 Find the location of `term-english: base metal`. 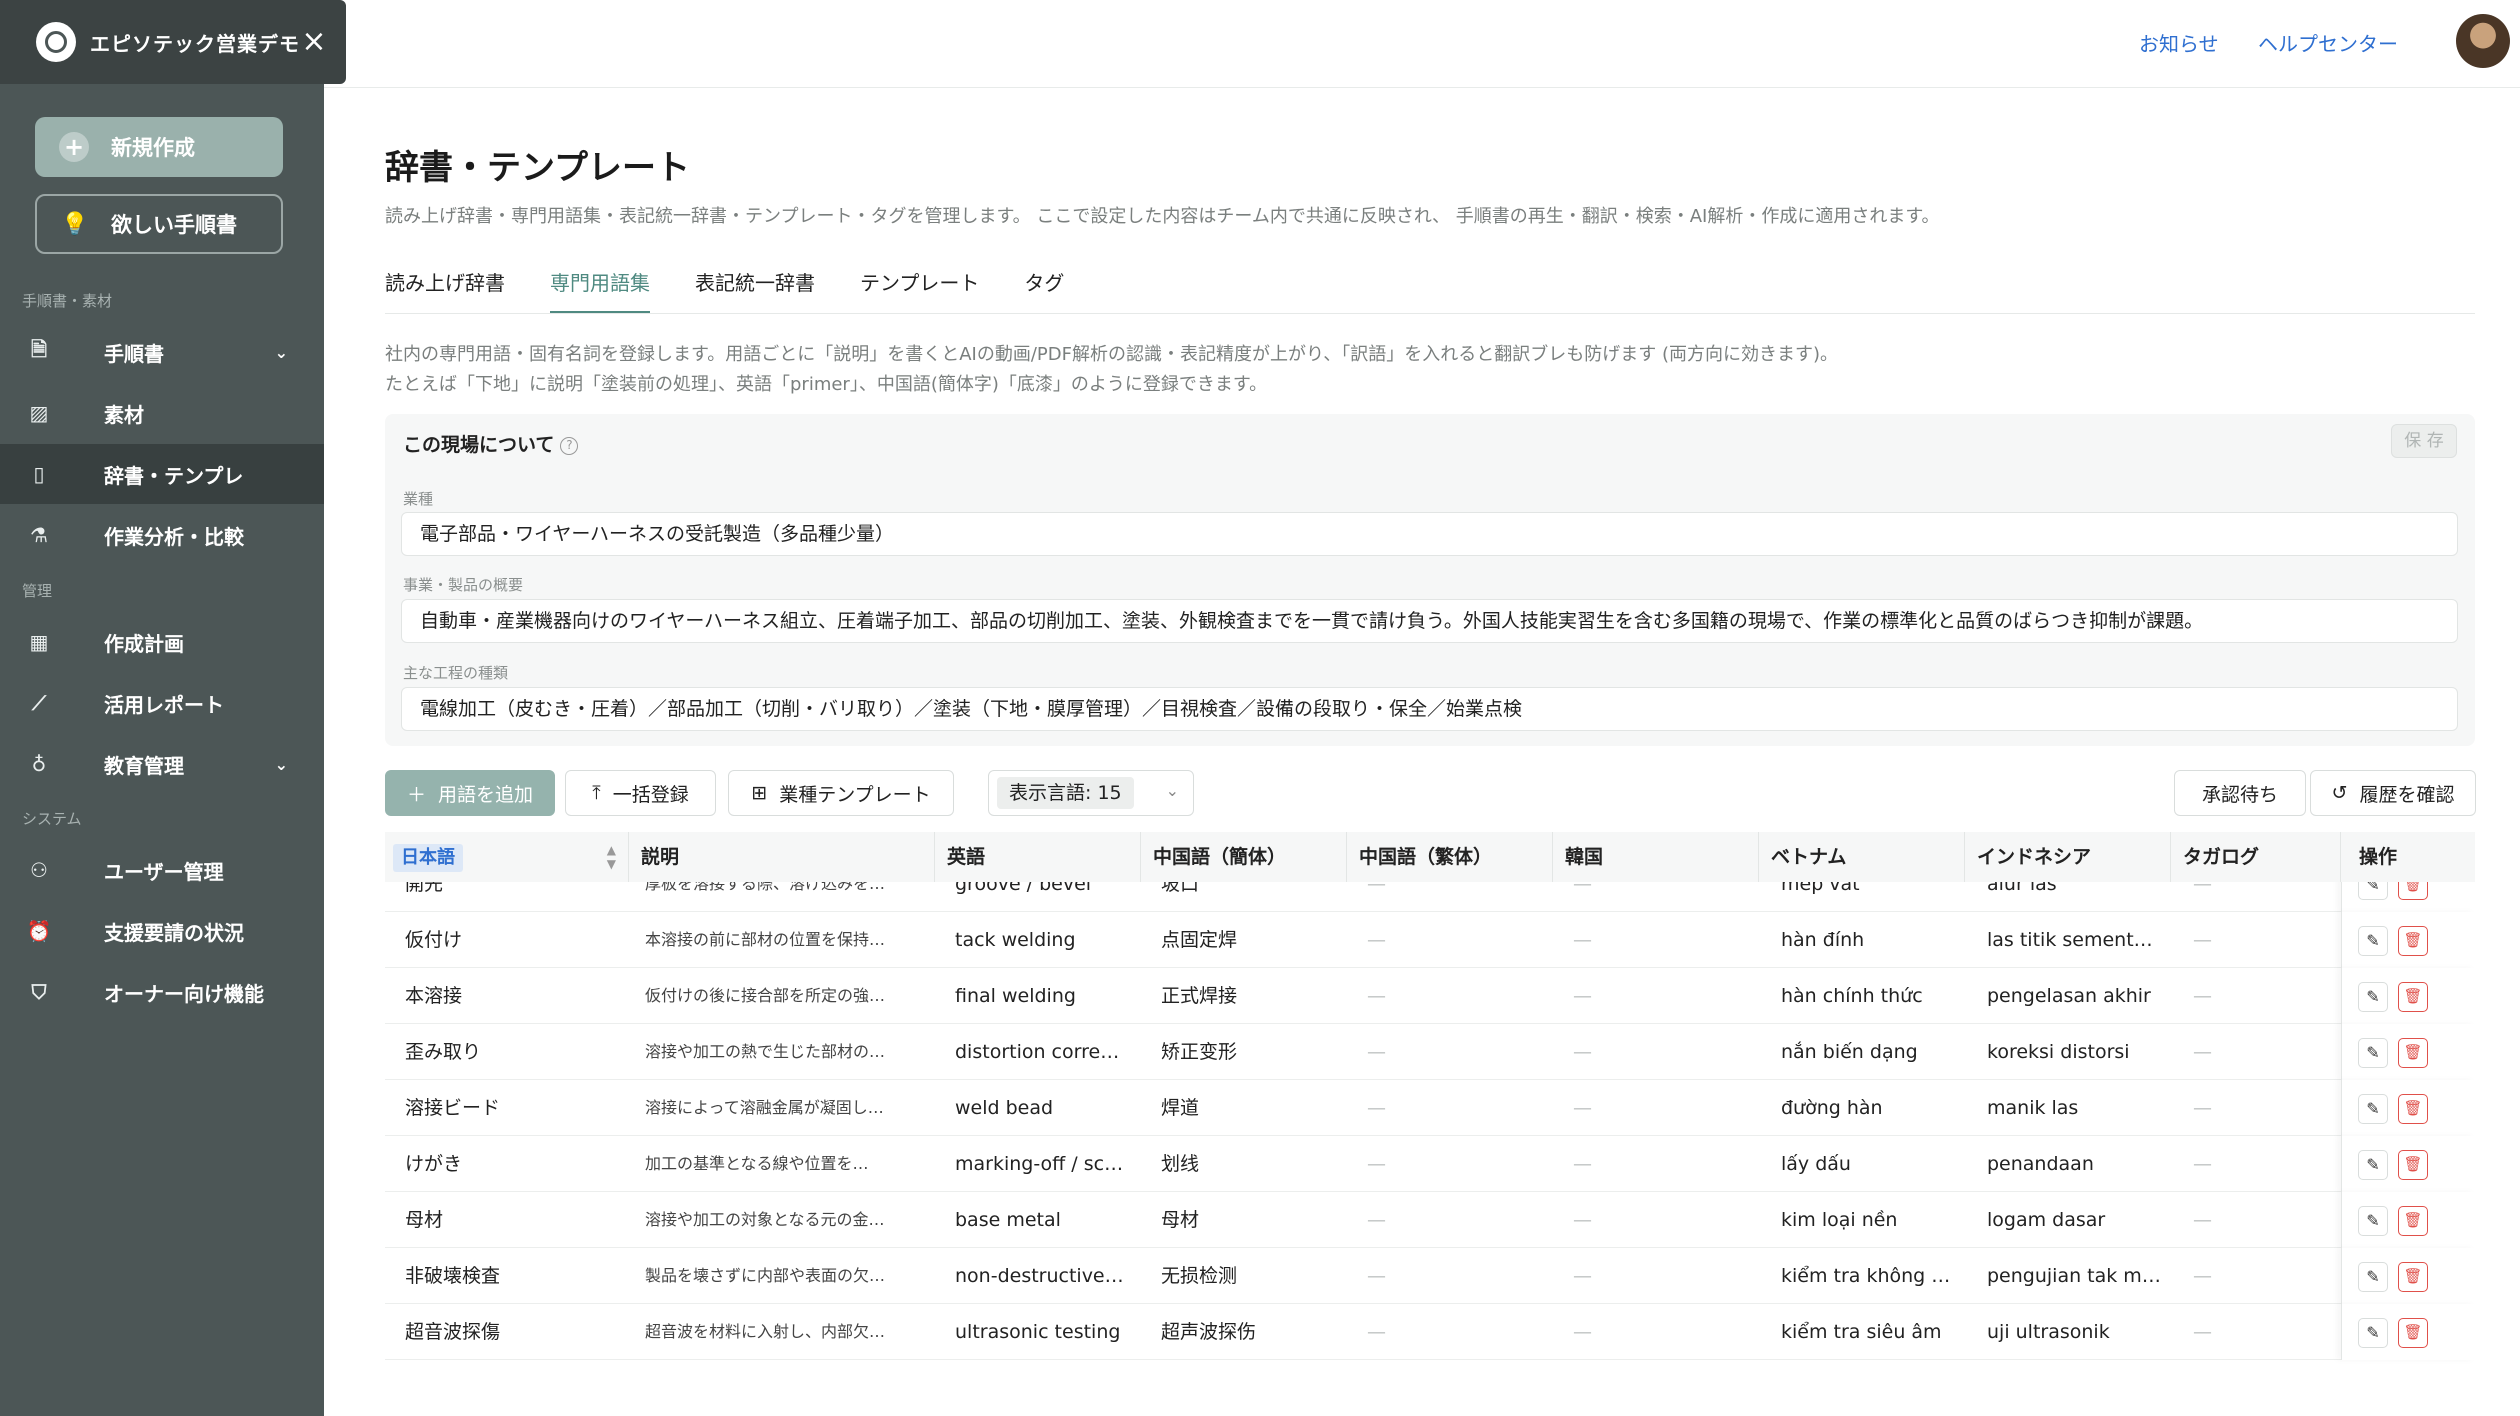

term-english: base metal is located at coordinates (1008, 1220).